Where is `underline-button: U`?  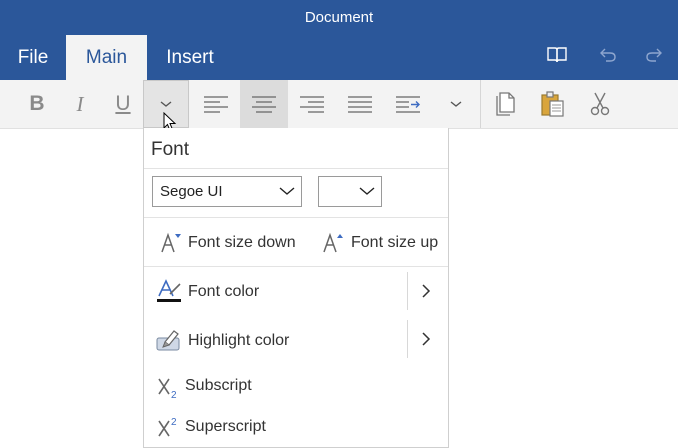
underline-button: U is located at coordinates (123, 104).